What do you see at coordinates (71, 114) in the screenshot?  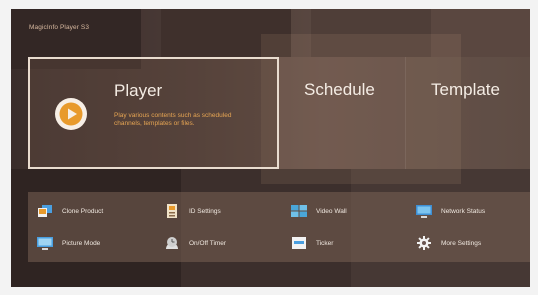 I see `play-icon` at bounding box center [71, 114].